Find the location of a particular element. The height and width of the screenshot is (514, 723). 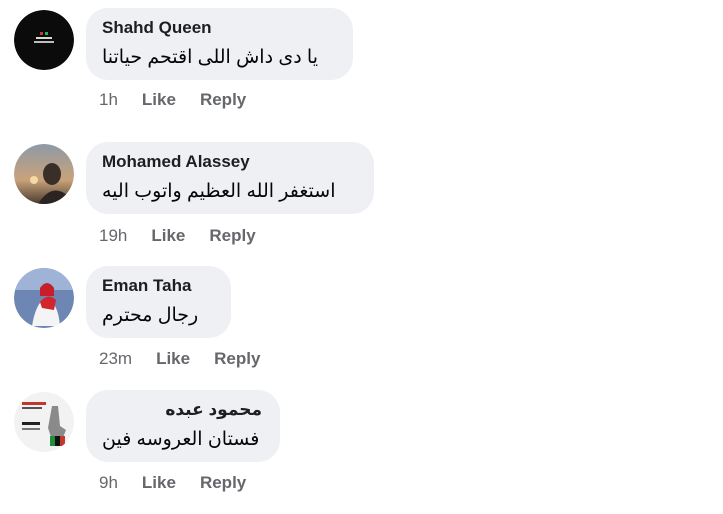

comment-bubble: Eman Taha رجال محترم is located at coordinates (158, 302).